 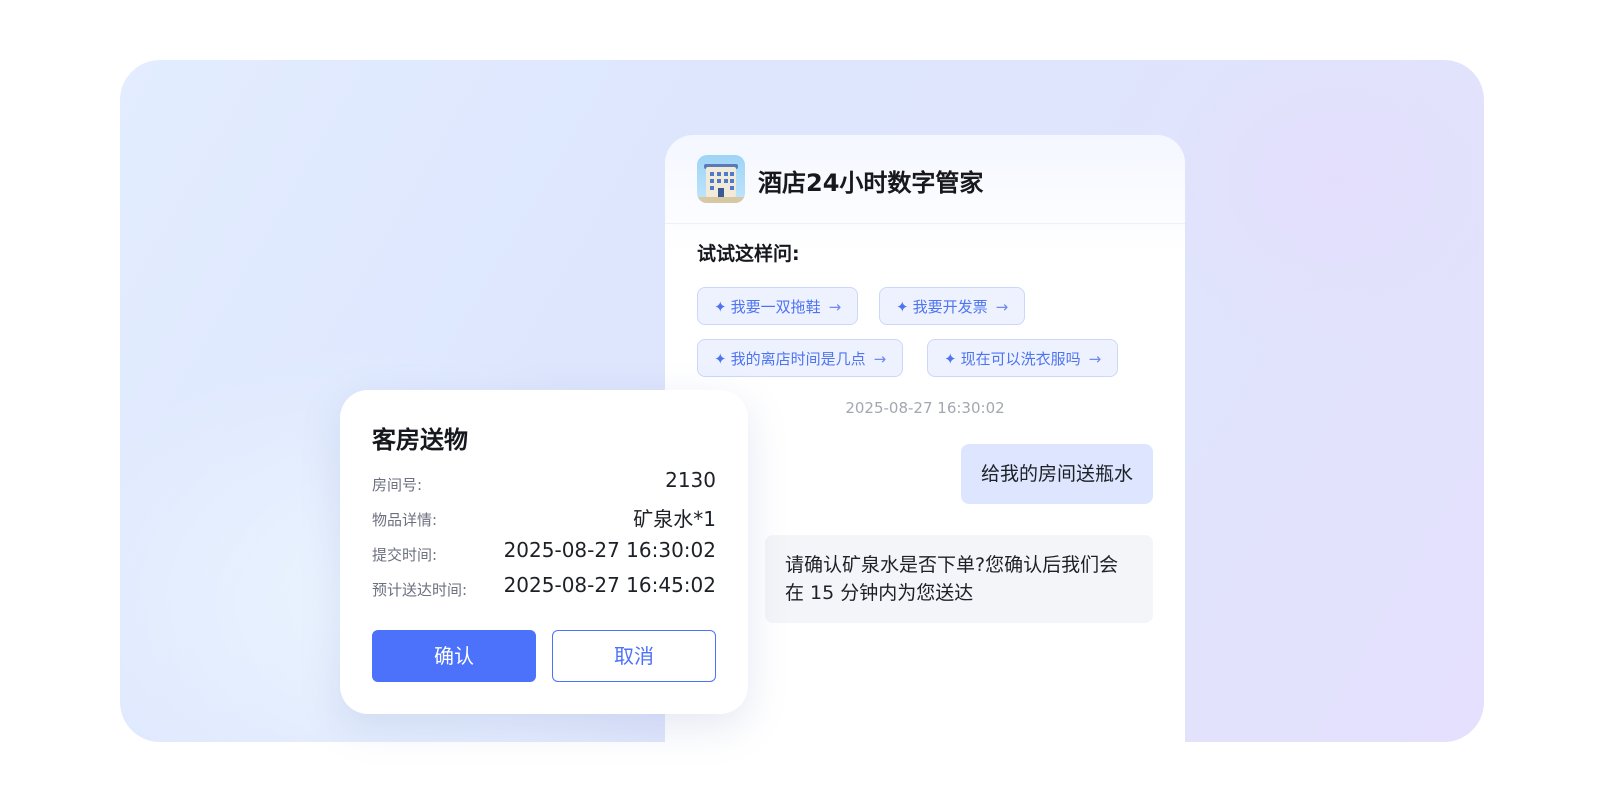 What do you see at coordinates (1020, 359) in the screenshot?
I see `suggestion-chip-label: 现在可以洗衣服吗` at bounding box center [1020, 359].